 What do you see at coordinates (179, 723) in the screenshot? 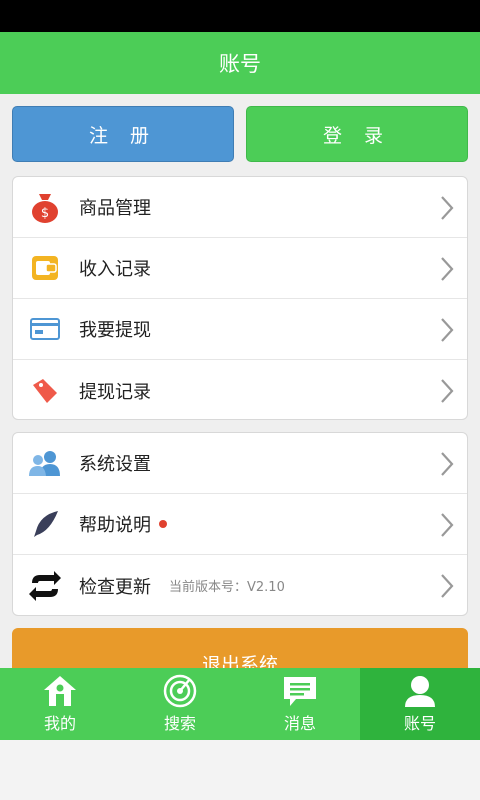
I see `tab-label: 搜索` at bounding box center [179, 723].